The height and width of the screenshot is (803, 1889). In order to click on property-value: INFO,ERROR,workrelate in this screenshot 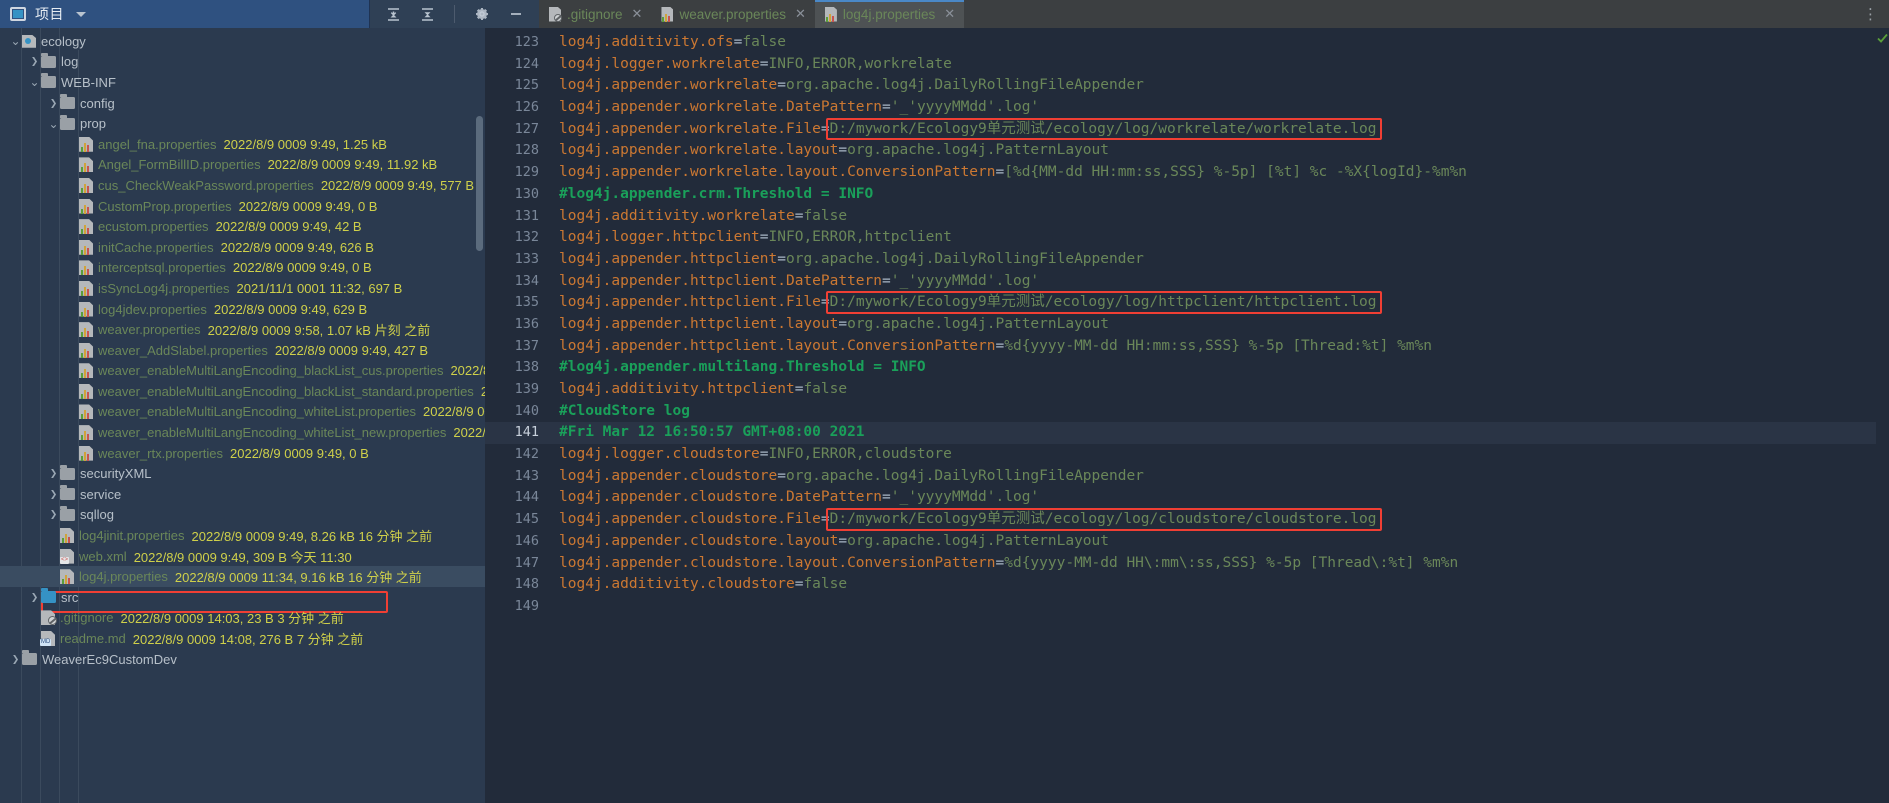, I will do `click(860, 63)`.